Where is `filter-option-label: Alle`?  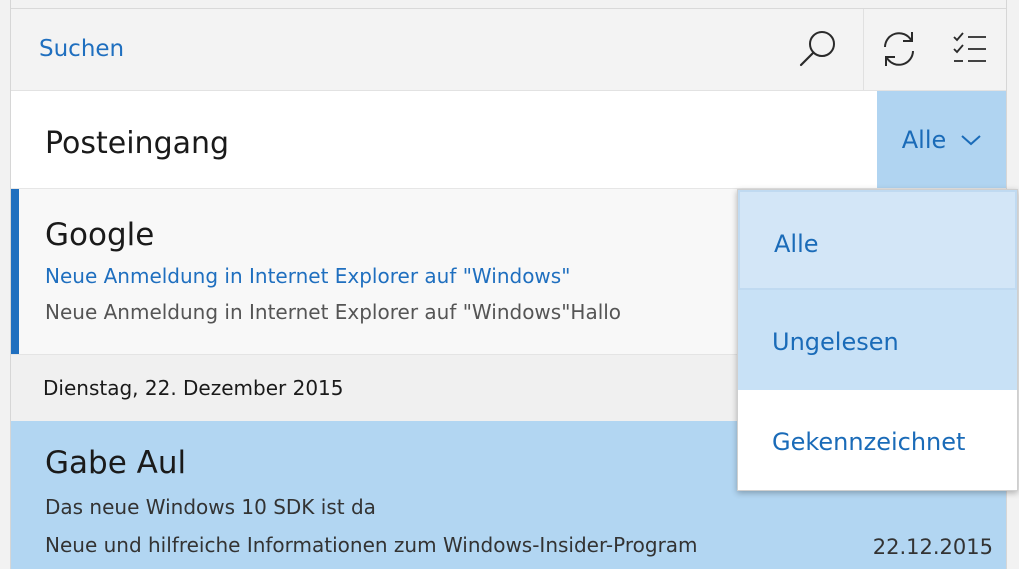 filter-option-label: Alle is located at coordinates (796, 244).